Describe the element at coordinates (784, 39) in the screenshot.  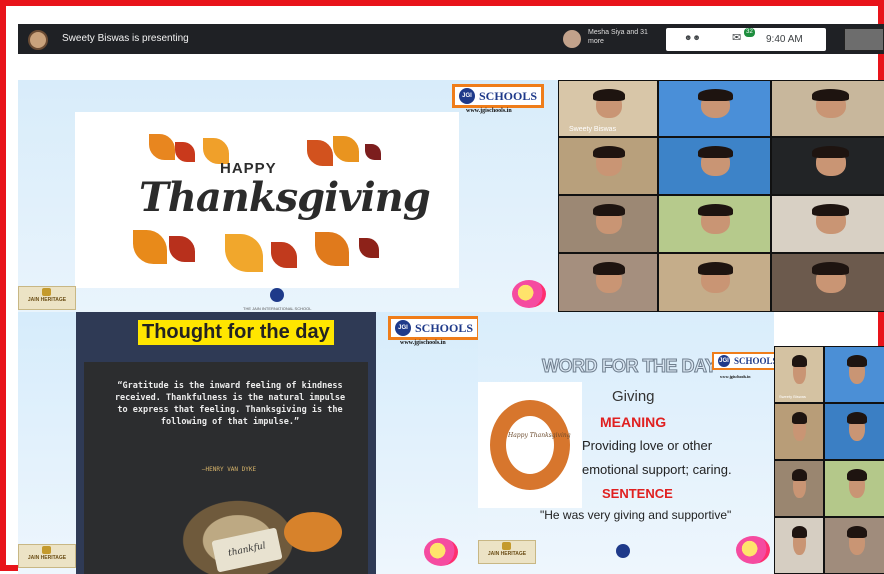
I see `clock-time: 9:40 AM` at that location.